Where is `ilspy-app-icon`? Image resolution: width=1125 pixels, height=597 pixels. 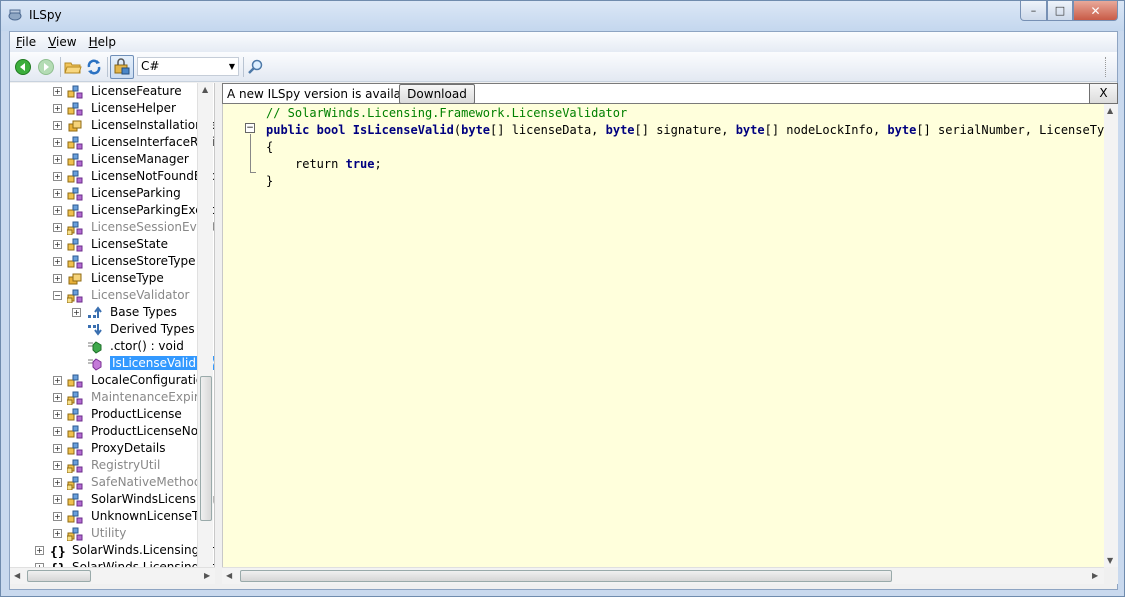 ilspy-app-icon is located at coordinates (15, 15).